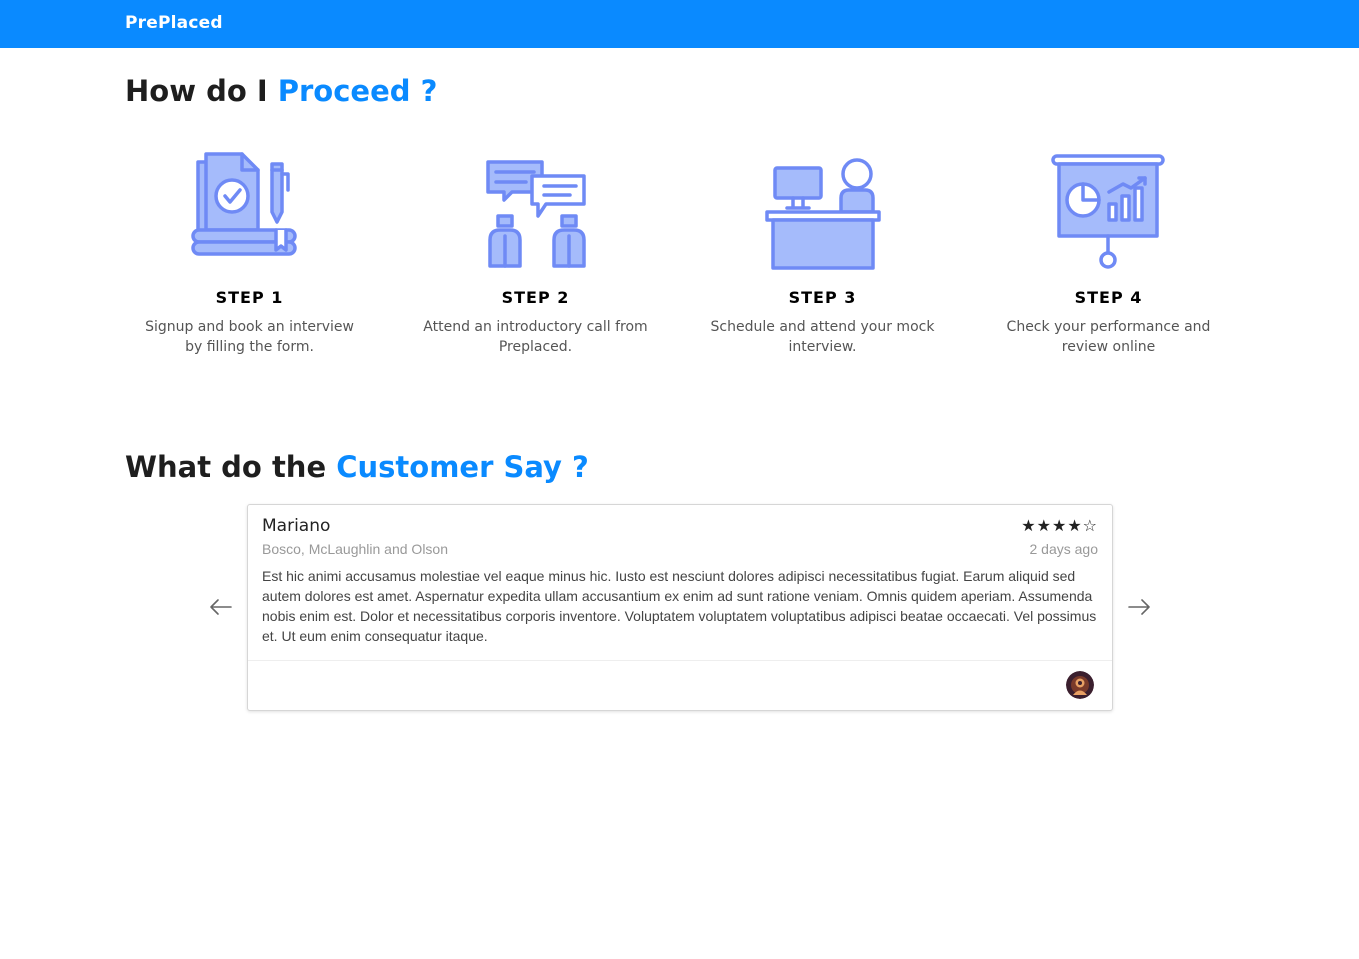 This screenshot has height=959, width=1359. What do you see at coordinates (535, 297) in the screenshot?
I see `step-title: STEP 2` at bounding box center [535, 297].